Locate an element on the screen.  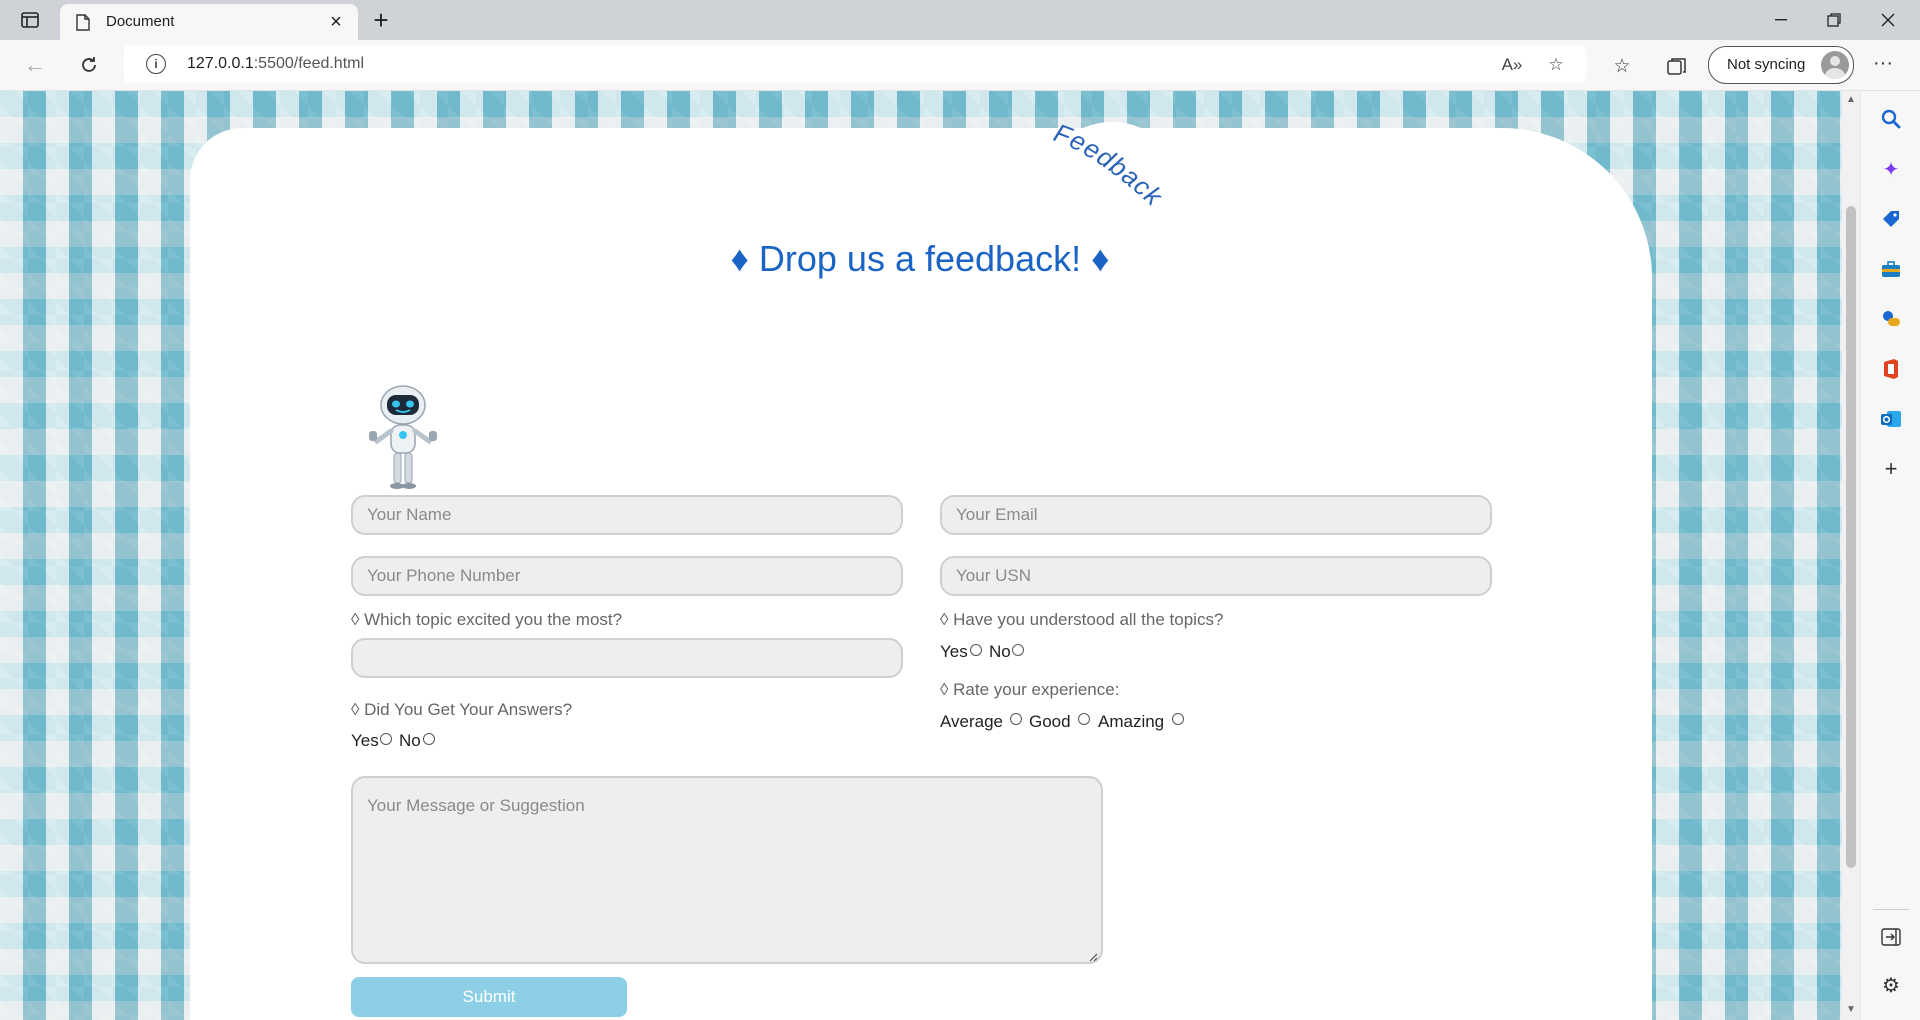
browser-tab: Document × is located at coordinates (209, 22).